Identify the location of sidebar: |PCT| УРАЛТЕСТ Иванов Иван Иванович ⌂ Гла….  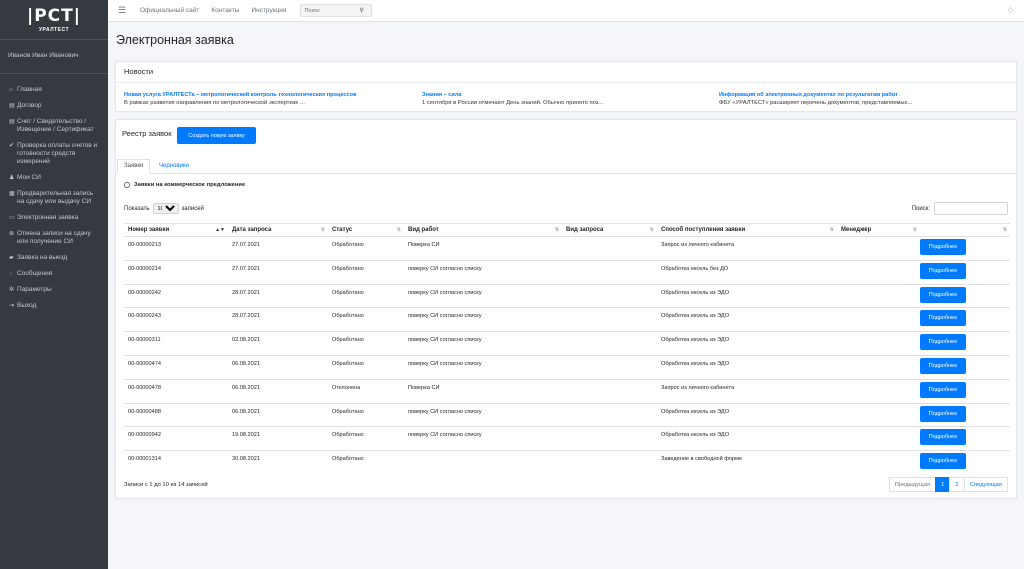
(54, 284).